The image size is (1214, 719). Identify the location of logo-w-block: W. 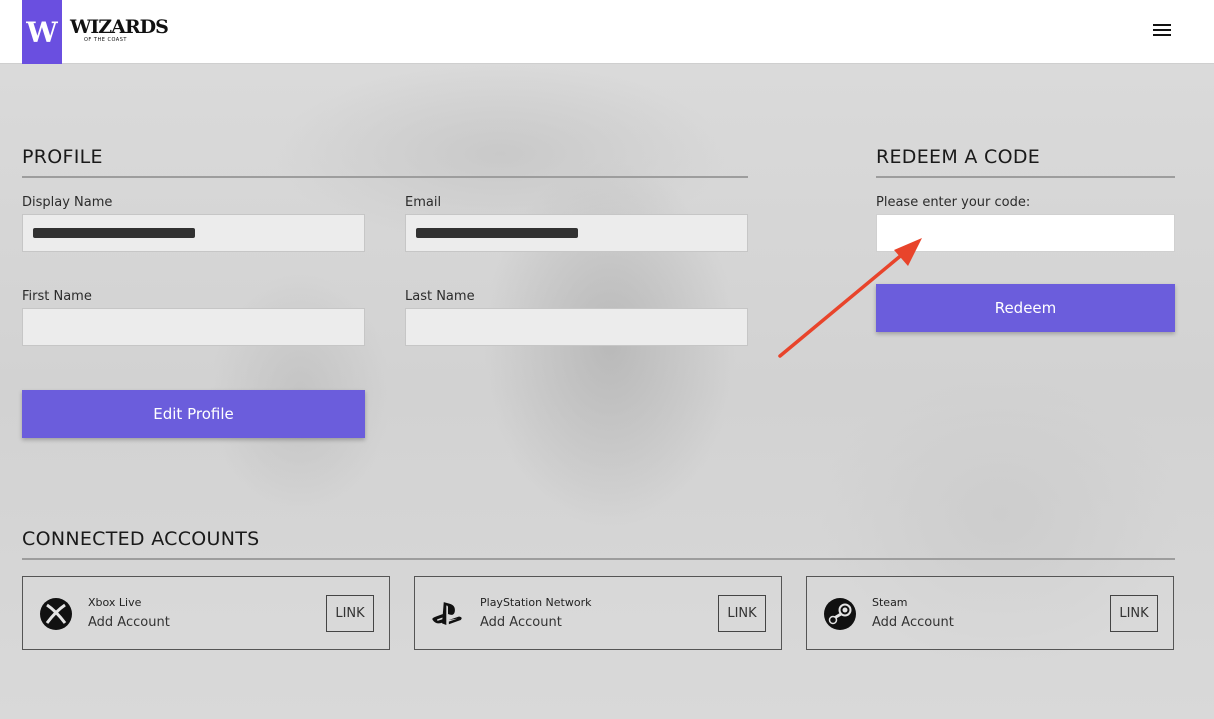
(42, 32).